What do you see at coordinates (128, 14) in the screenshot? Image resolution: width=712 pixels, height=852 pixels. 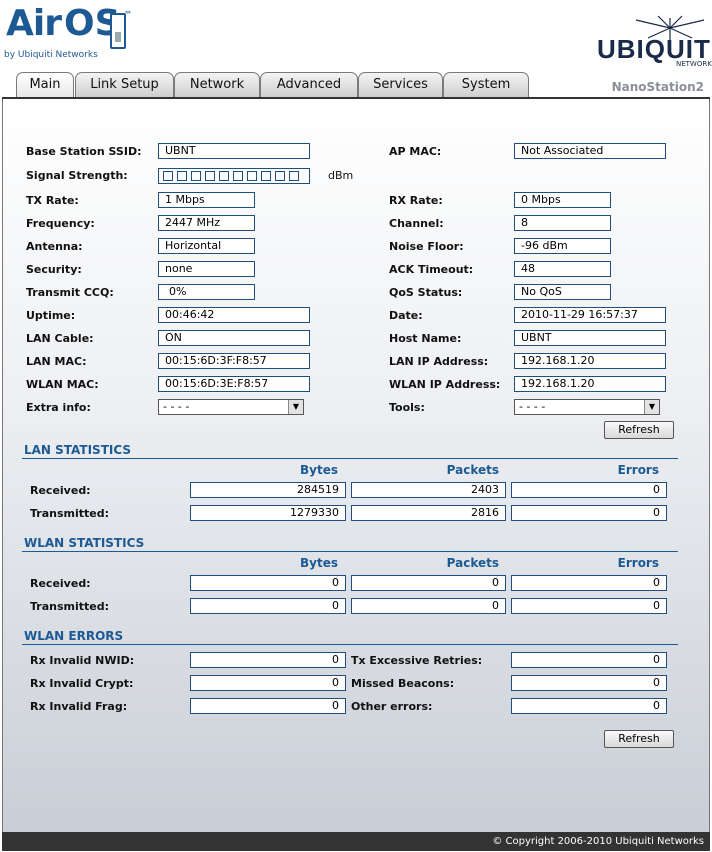 I see `airos-logo-tm: ™` at bounding box center [128, 14].